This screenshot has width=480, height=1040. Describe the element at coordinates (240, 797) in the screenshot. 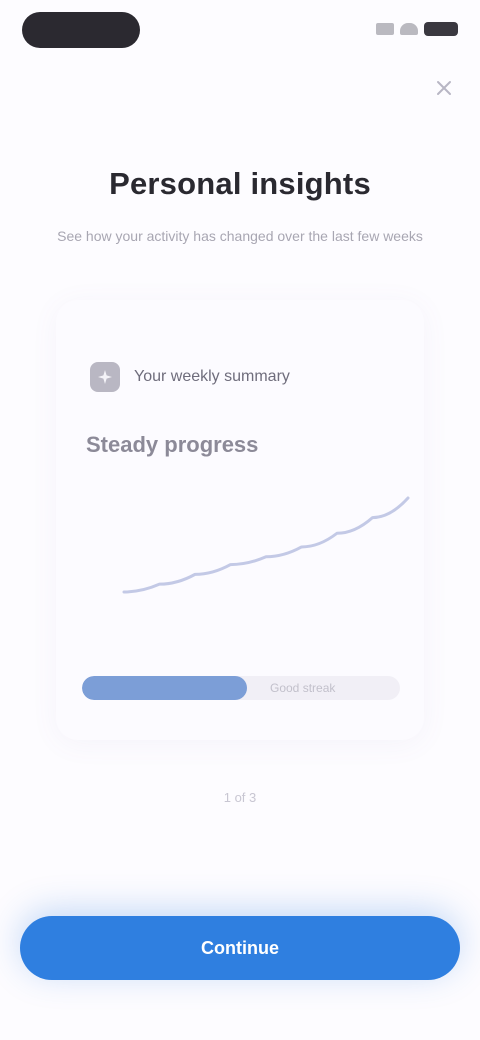

I see `page-indicator: 1 of 3` at that location.